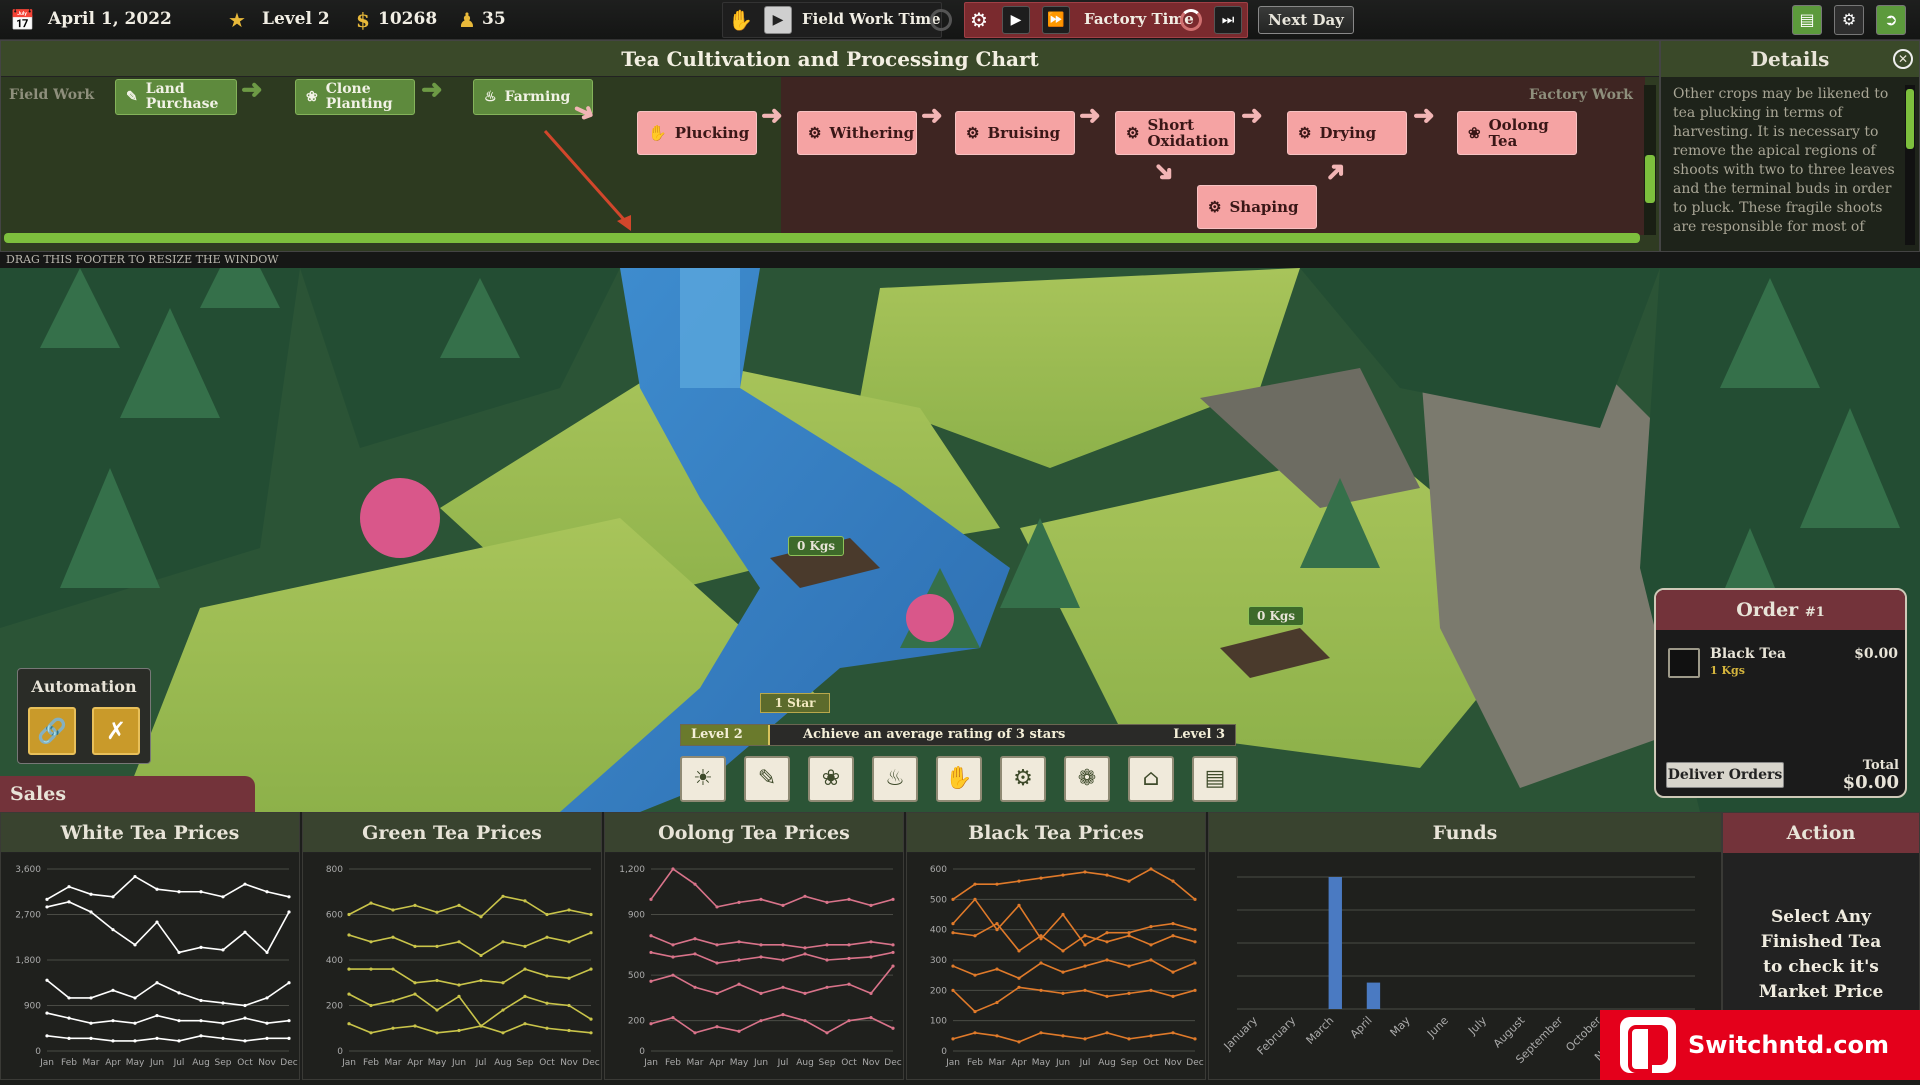 The height and width of the screenshot is (1085, 1920). Describe the element at coordinates (636, 976) in the screenshot. I see `y-tick-label: 500` at that location.